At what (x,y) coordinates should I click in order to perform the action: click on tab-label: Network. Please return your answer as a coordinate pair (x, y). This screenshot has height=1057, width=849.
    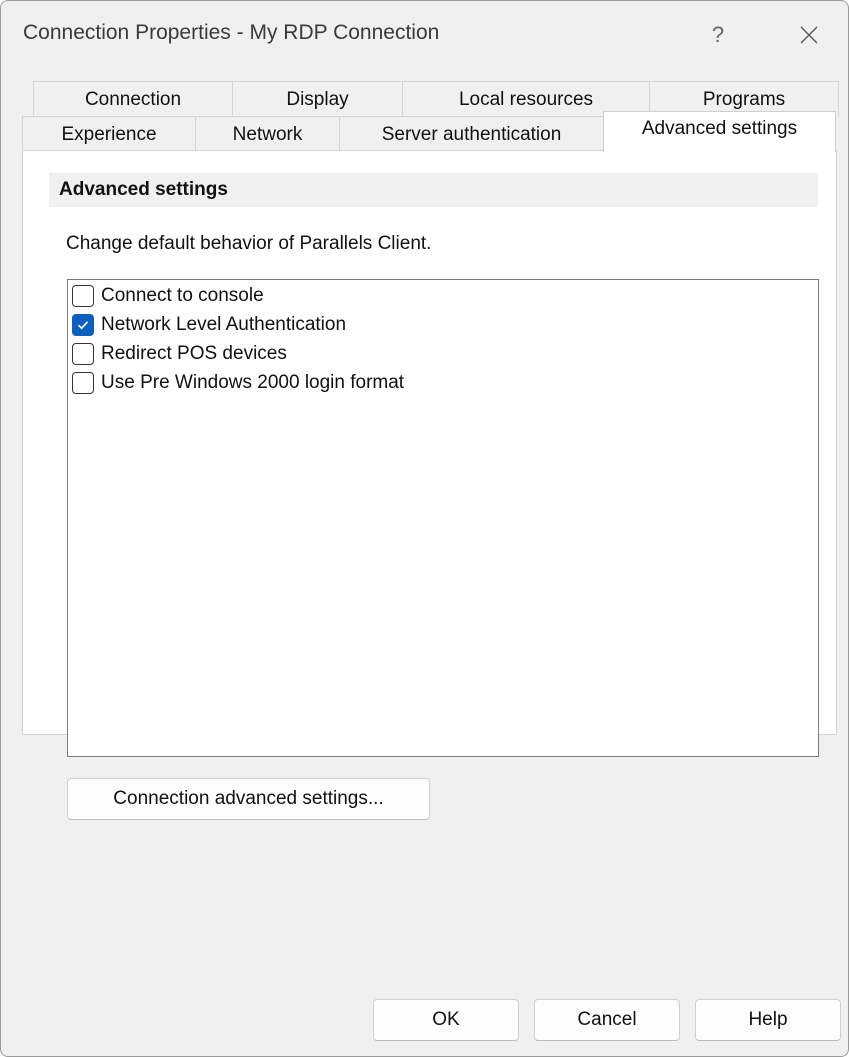
    Looking at the image, I should click on (267, 134).